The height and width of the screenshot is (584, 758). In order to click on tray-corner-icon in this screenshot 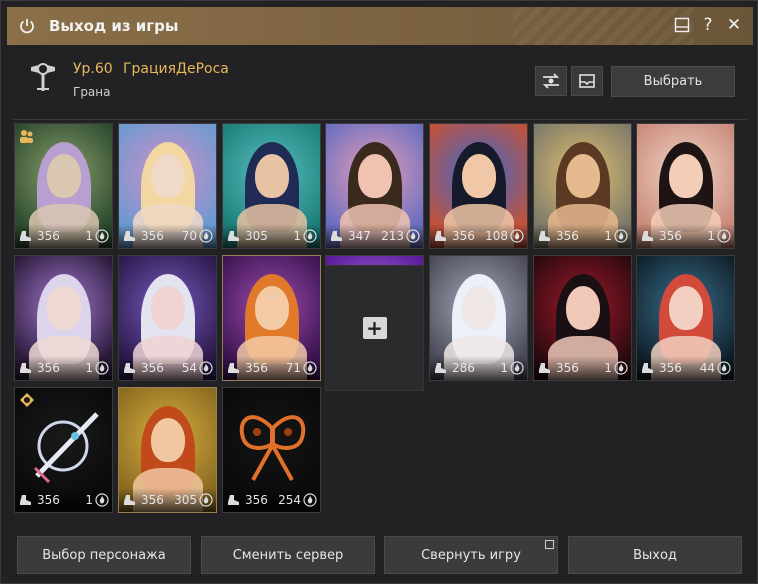, I will do `click(549, 544)`.